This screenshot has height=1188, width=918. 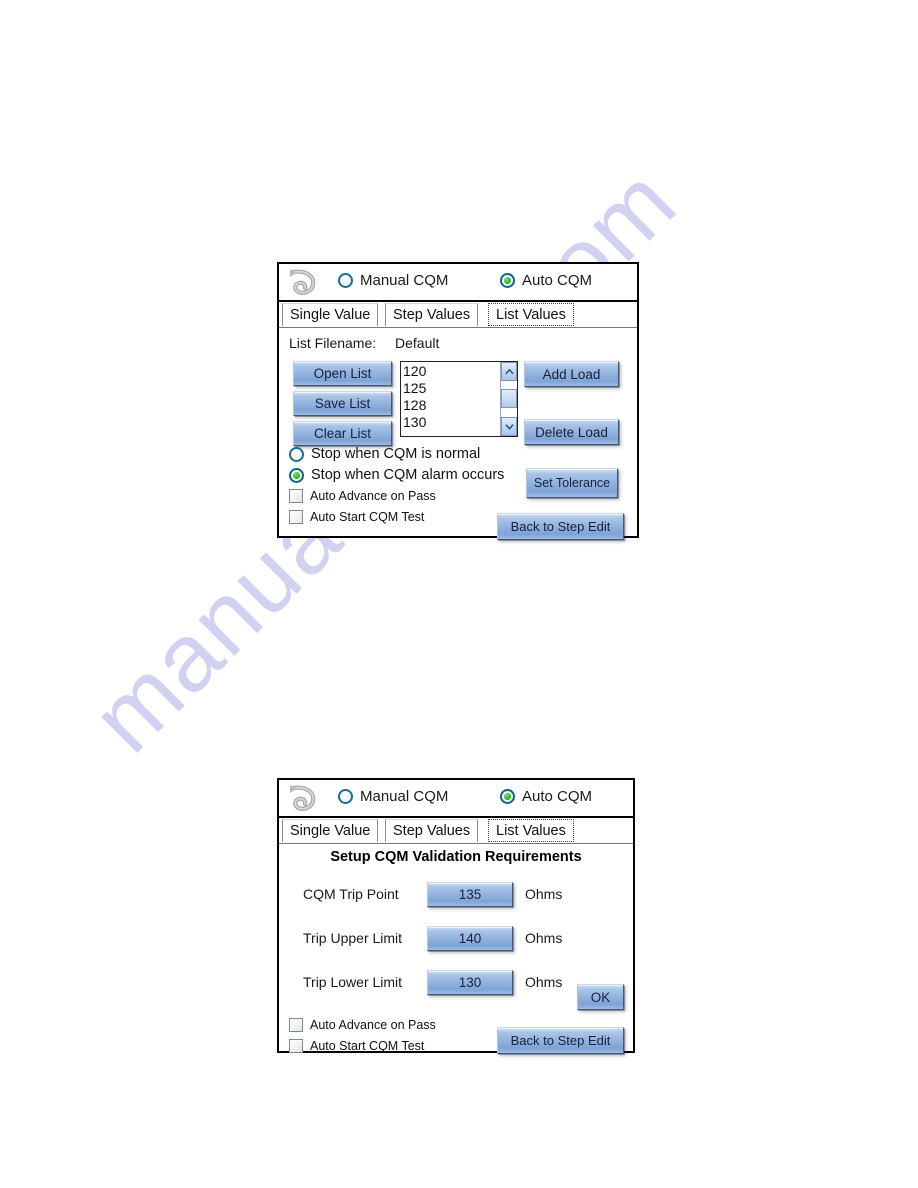 What do you see at coordinates (408, 475) in the screenshot?
I see `radio-stop-when-alarm-label: Stop when CQM alarm occurs` at bounding box center [408, 475].